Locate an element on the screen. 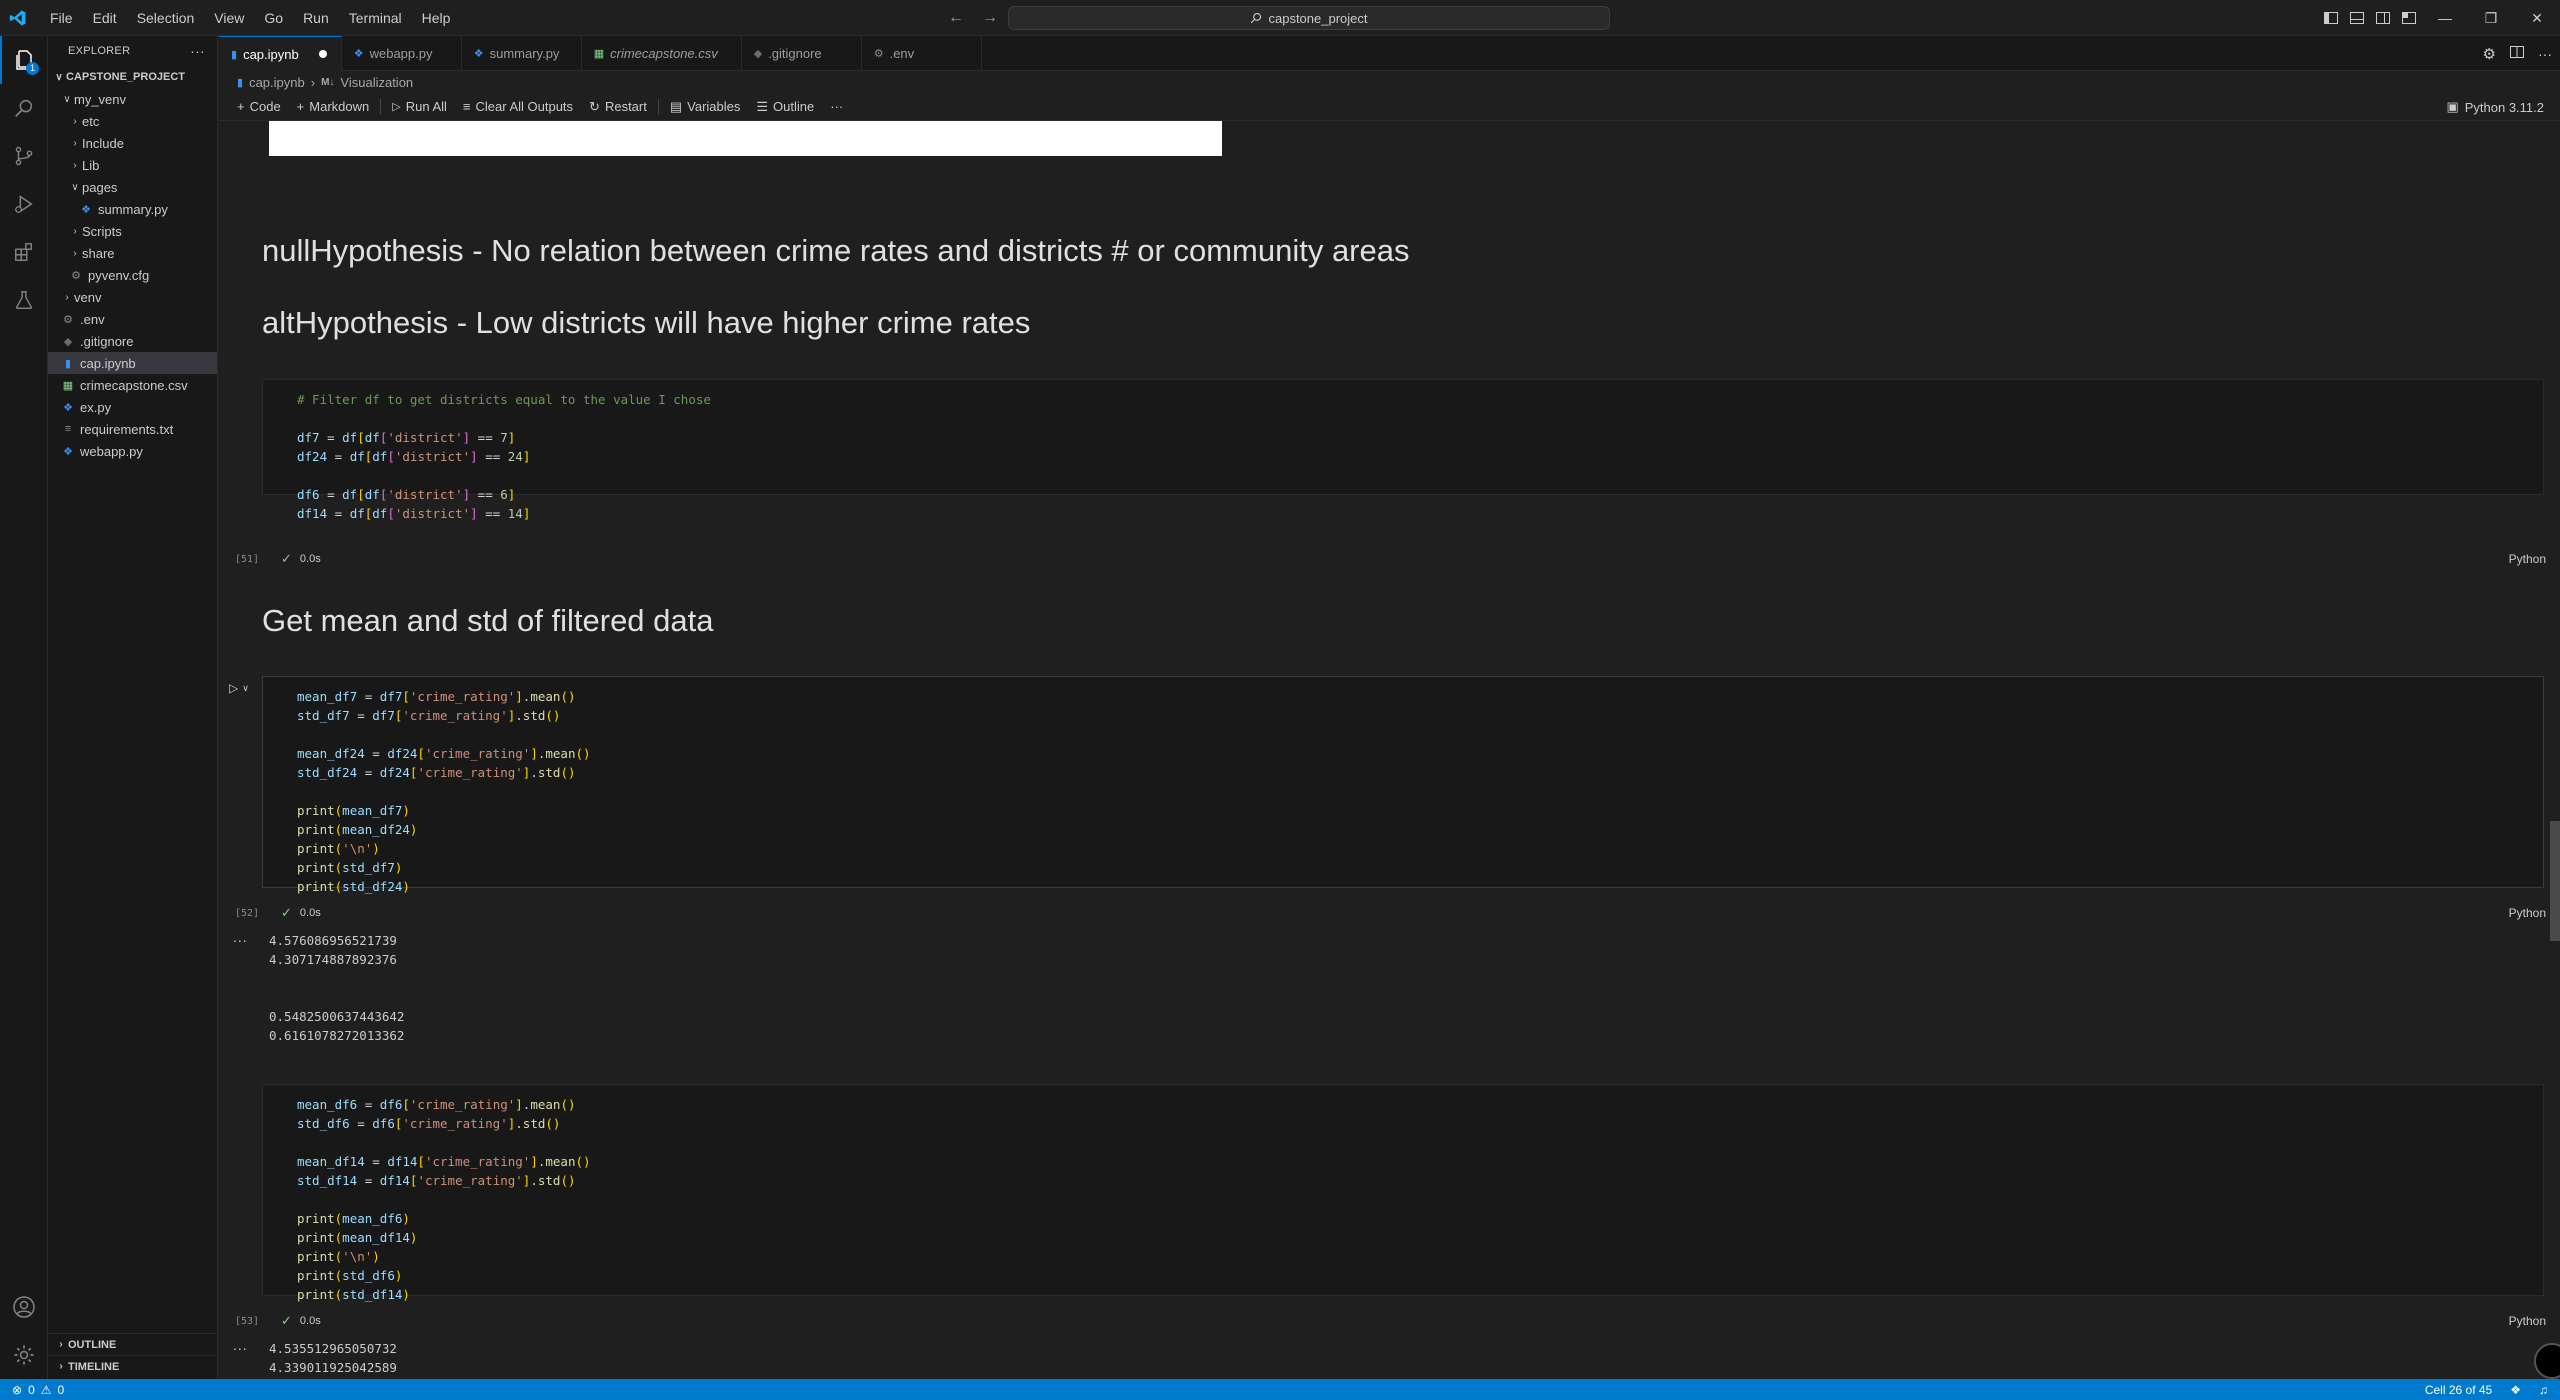 Image resolution: width=2560 pixels, height=1400 pixels. menu-terminal: Terminal is located at coordinates (375, 18).